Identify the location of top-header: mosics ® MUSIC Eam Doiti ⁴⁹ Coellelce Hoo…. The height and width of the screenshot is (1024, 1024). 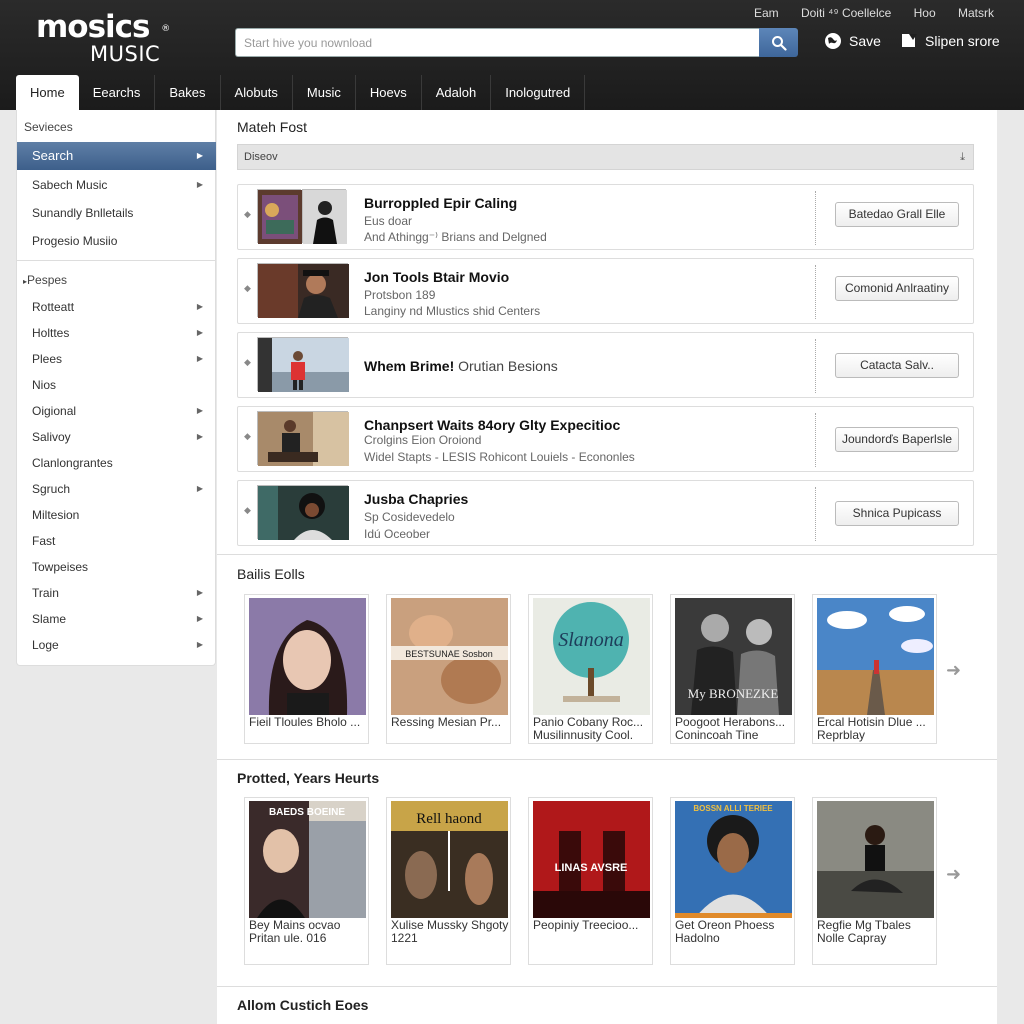
(512, 55).